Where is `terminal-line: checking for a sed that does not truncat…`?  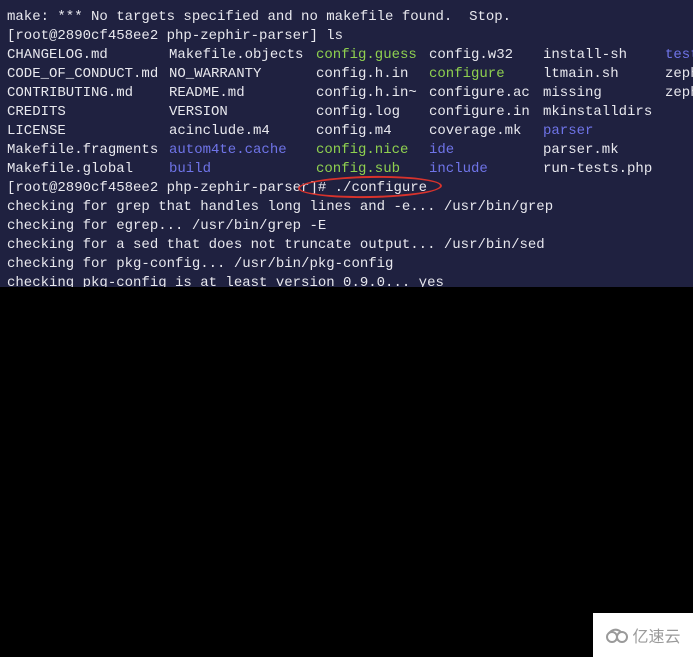
terminal-line: checking for a sed that does not truncat… is located at coordinates (276, 244).